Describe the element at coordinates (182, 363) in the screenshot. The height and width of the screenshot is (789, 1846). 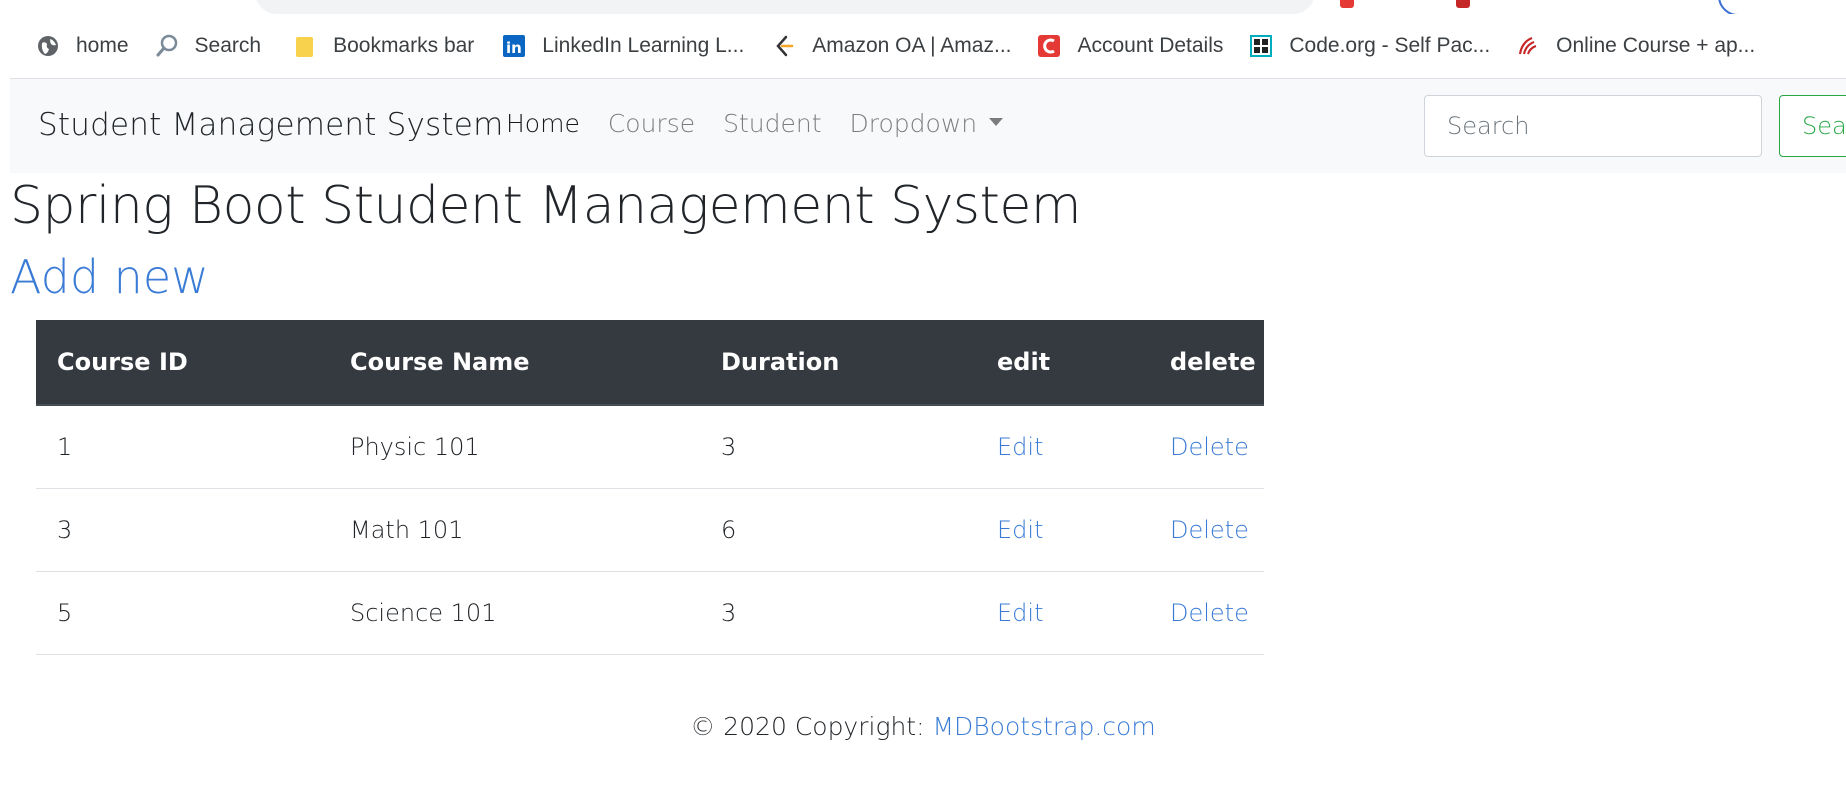
I see `header-course-id: Course ID` at that location.